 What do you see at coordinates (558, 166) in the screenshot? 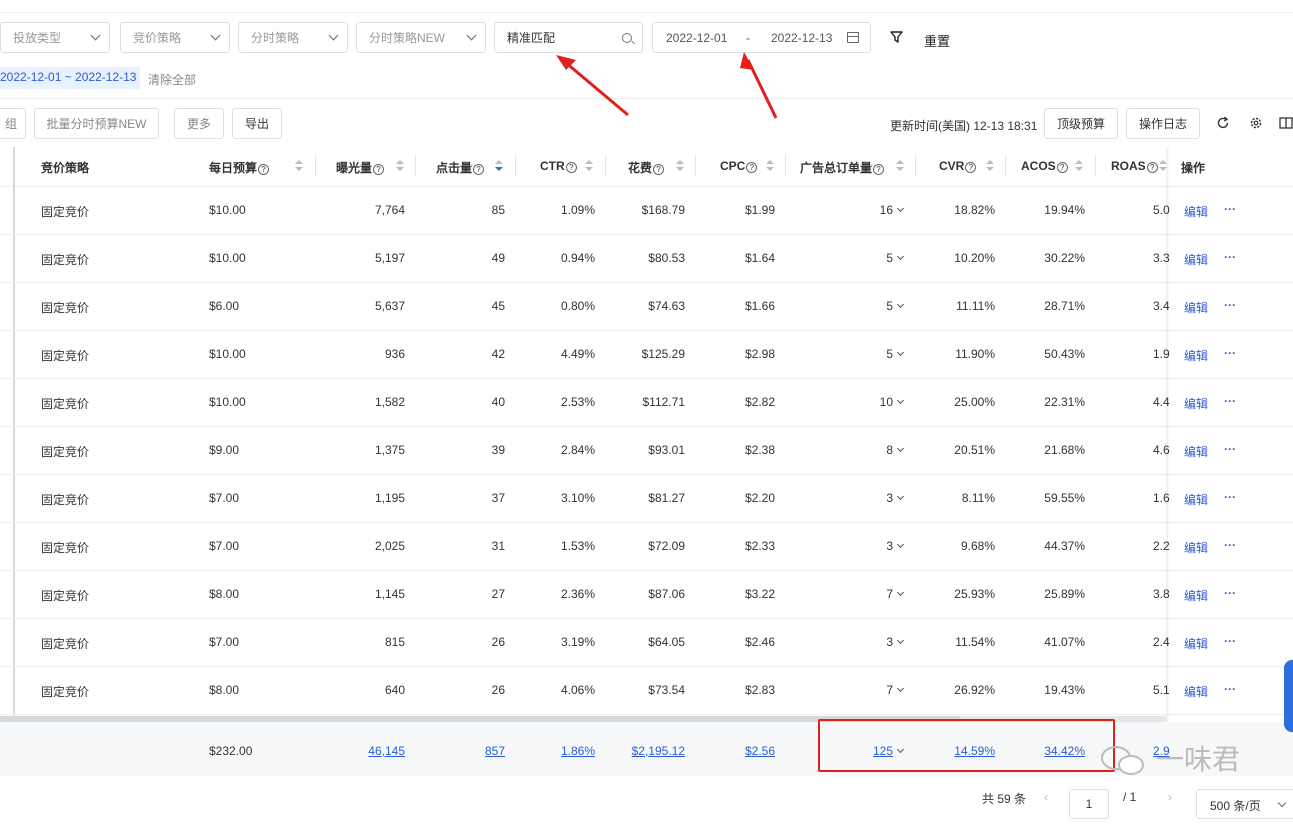
I see `col-ctr: CTR?` at bounding box center [558, 166].